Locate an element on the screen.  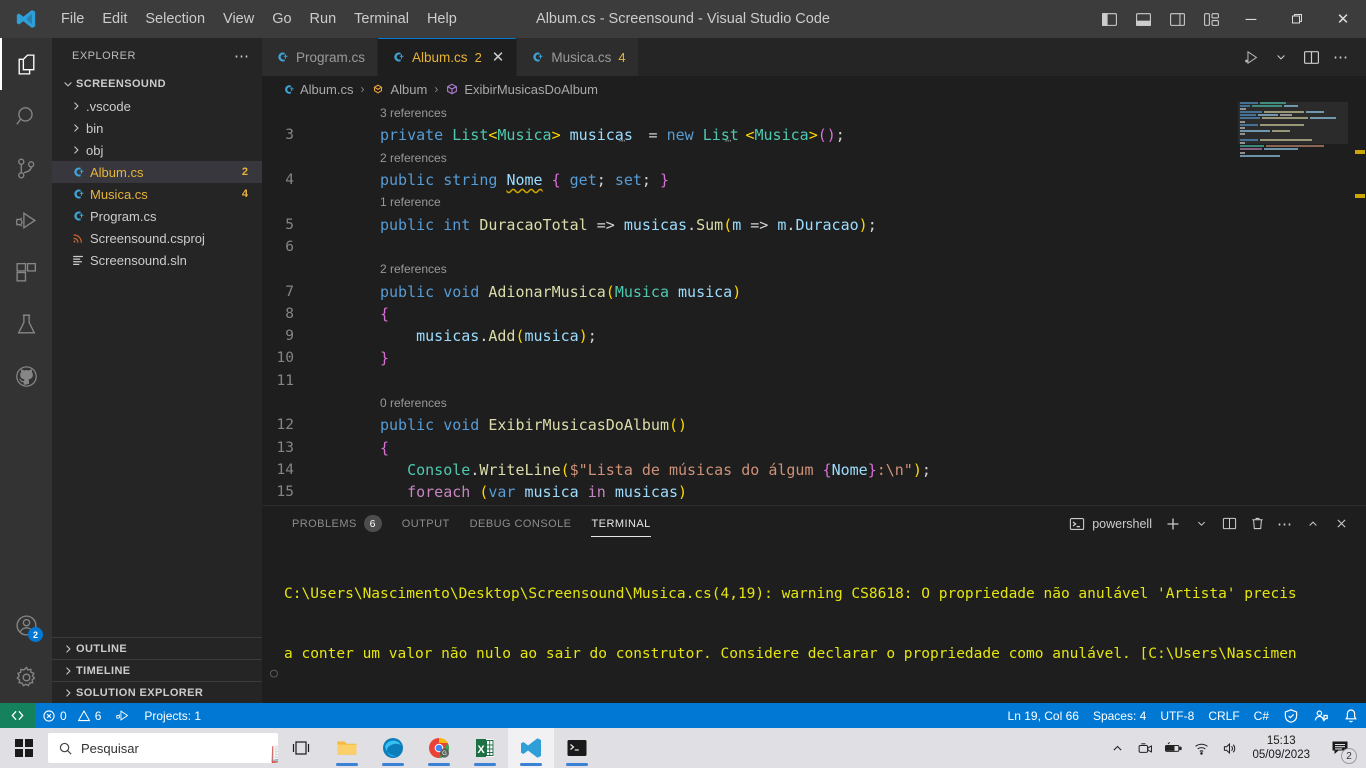
toggle-primary-sidebar-icon is located at coordinates (1109, 19).